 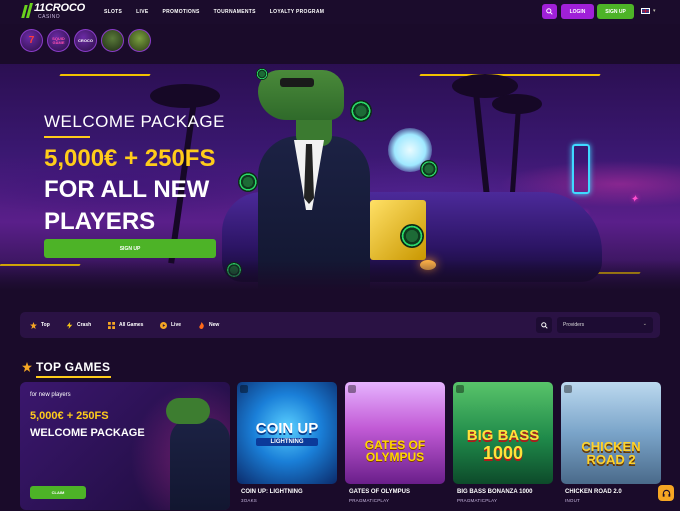 What do you see at coordinates (125, 325) in the screenshot?
I see `filter-all-games: All Games` at bounding box center [125, 325].